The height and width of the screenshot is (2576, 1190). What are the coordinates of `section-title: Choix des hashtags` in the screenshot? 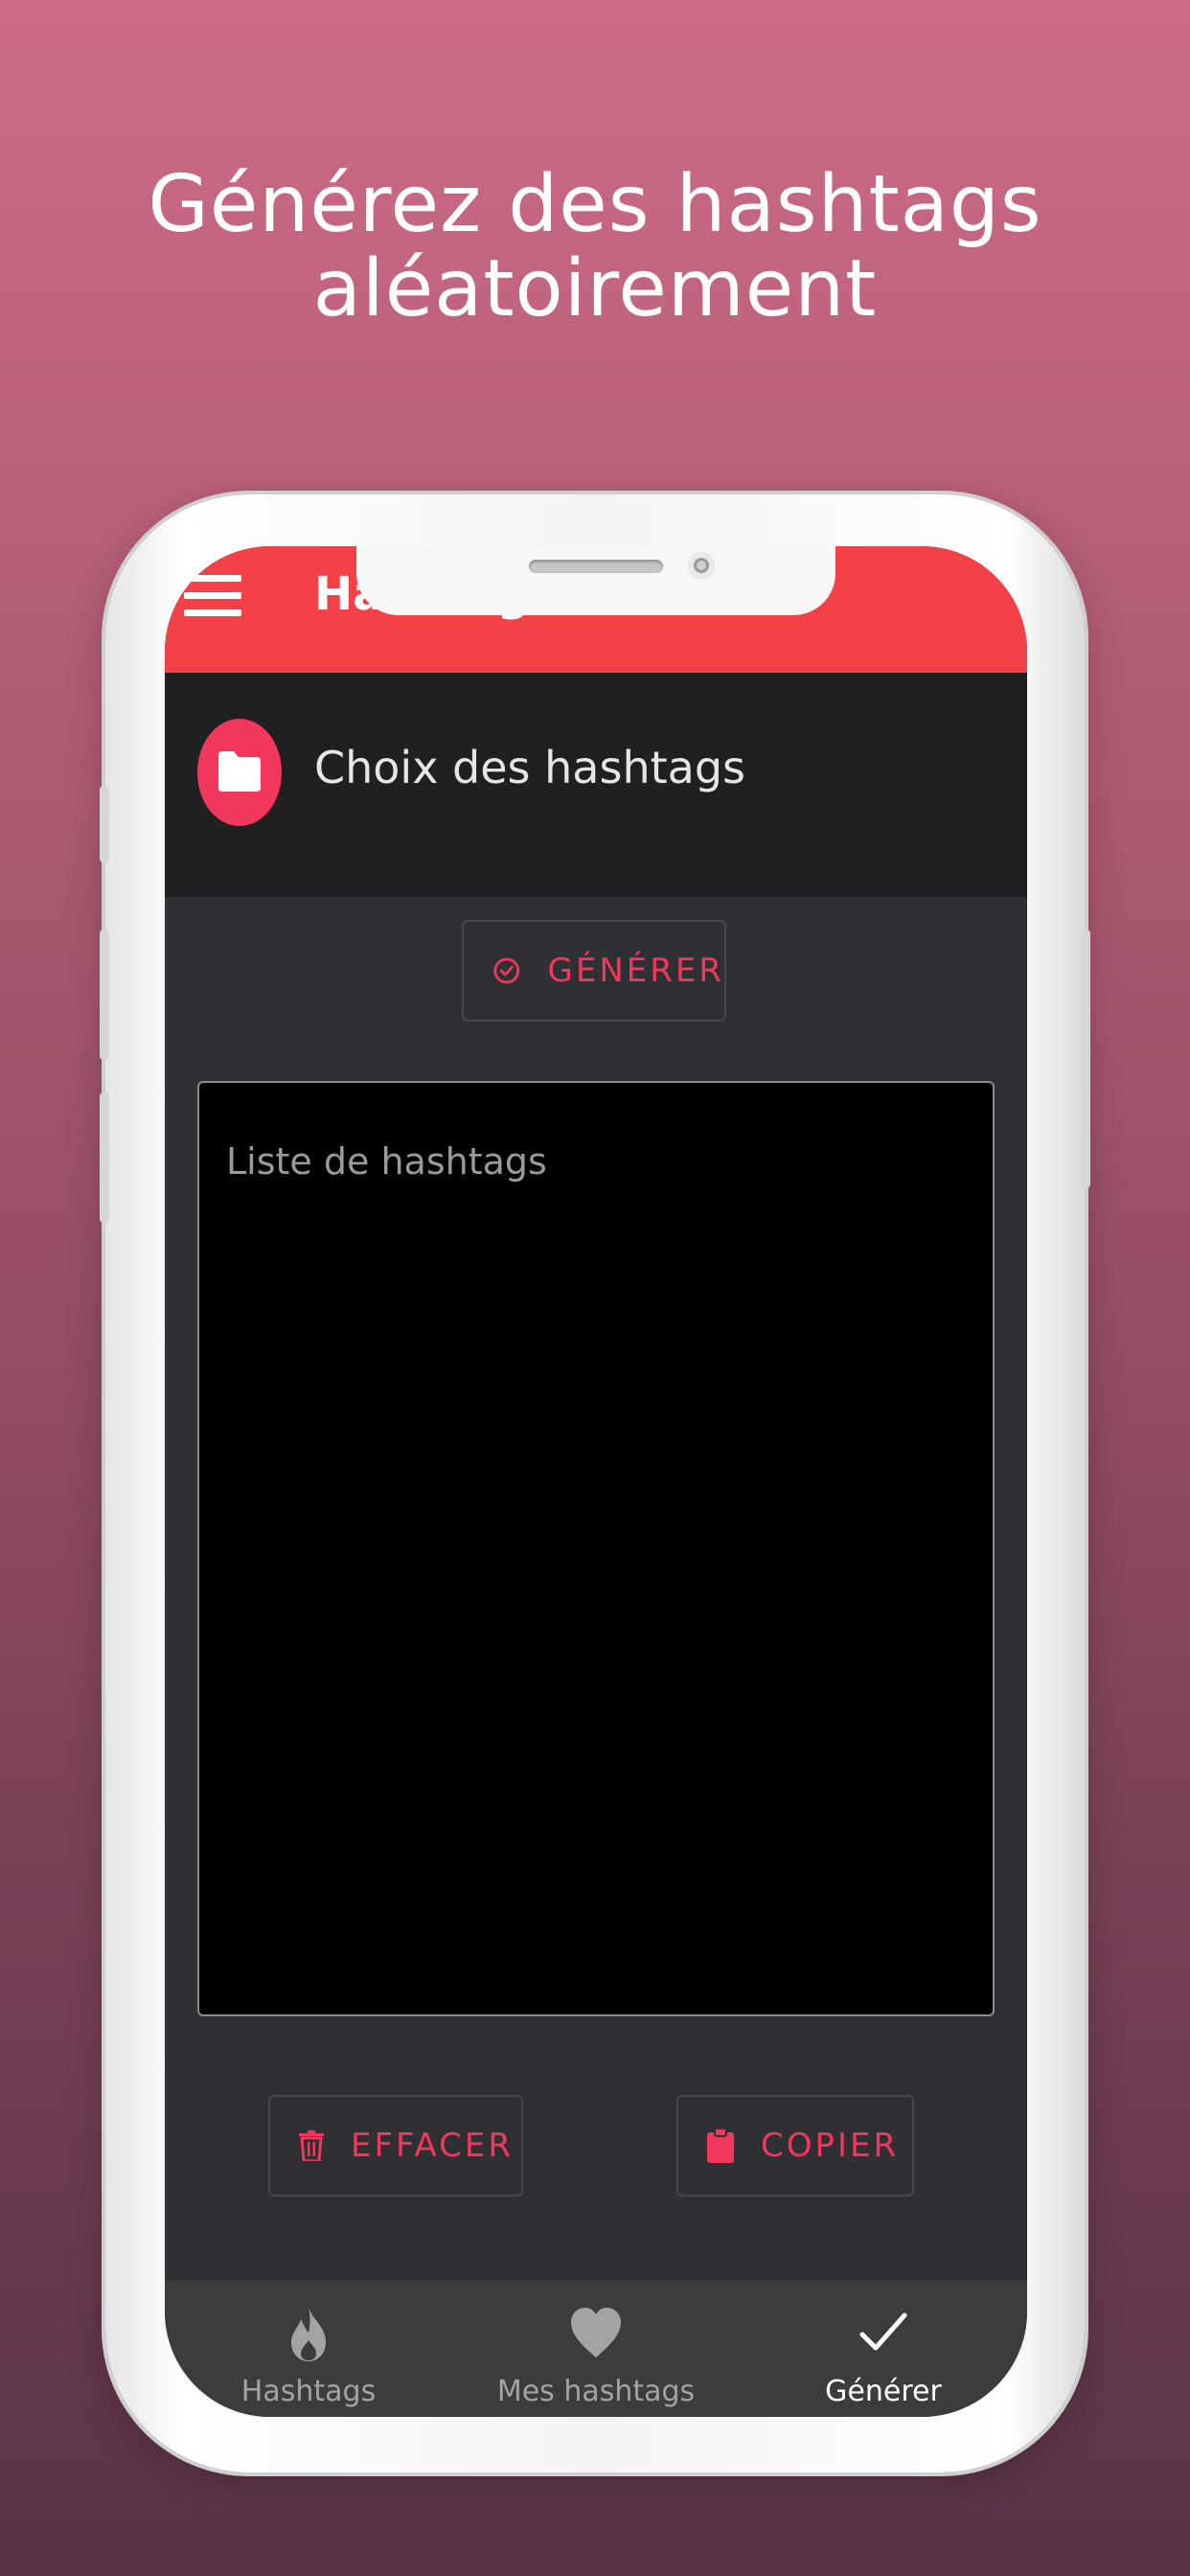 It's located at (529, 768).